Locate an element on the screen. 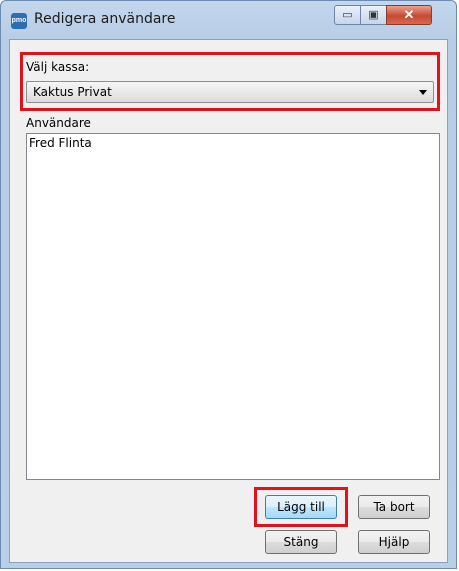  close-button: Stäng is located at coordinates (301, 542).